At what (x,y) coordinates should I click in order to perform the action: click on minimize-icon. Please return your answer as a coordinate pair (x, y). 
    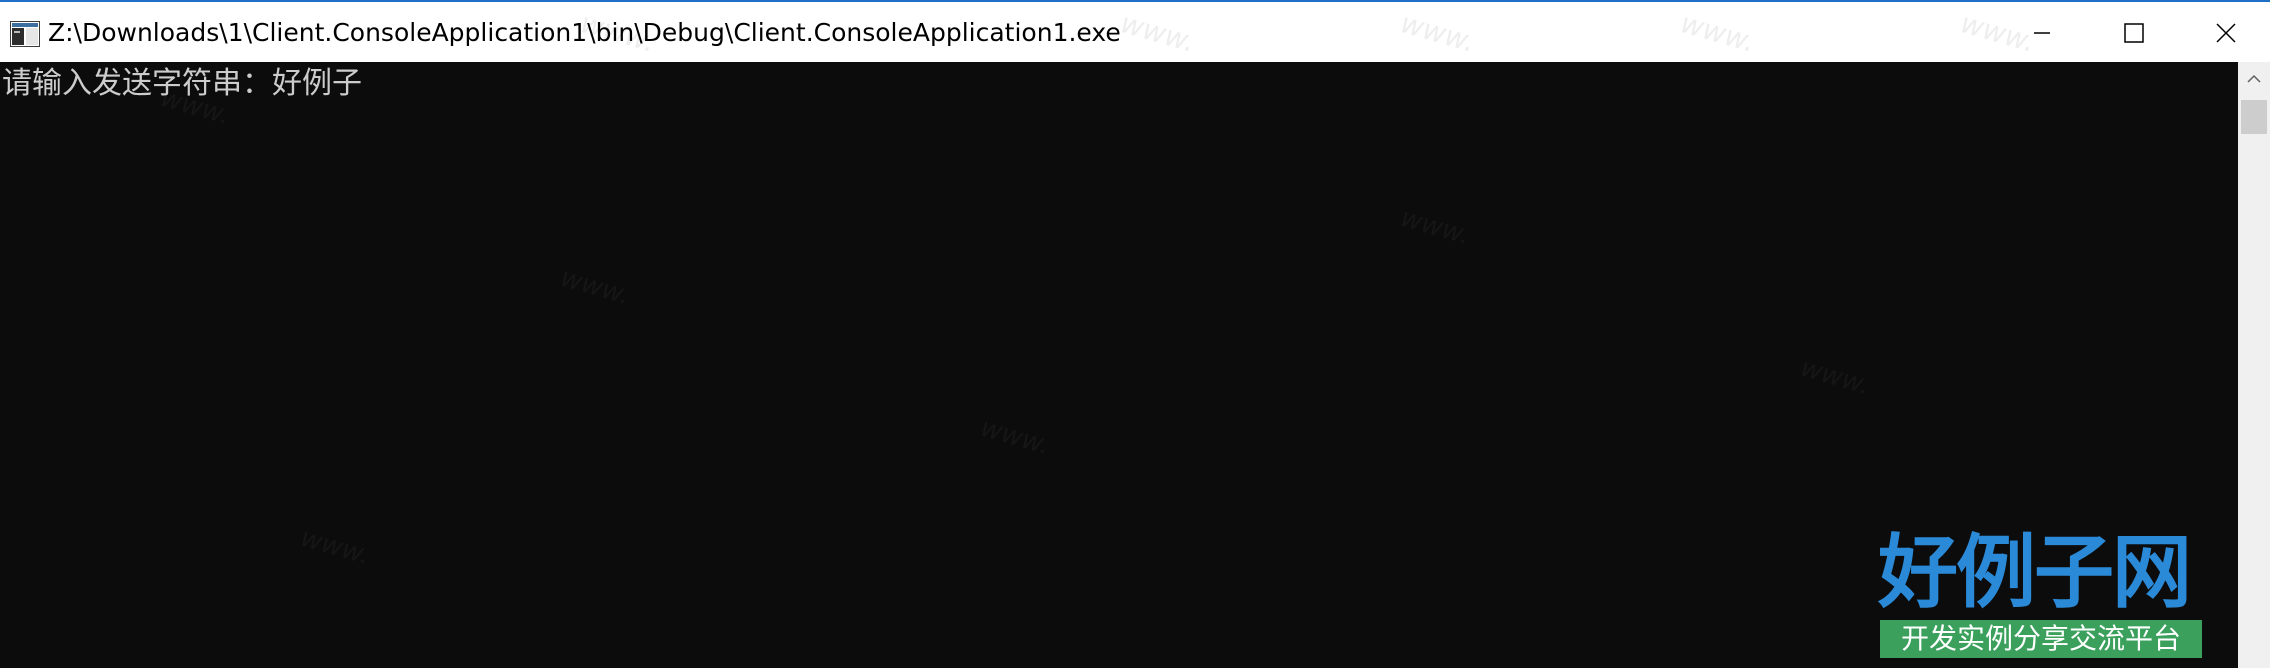
    Looking at the image, I should click on (2042, 33).